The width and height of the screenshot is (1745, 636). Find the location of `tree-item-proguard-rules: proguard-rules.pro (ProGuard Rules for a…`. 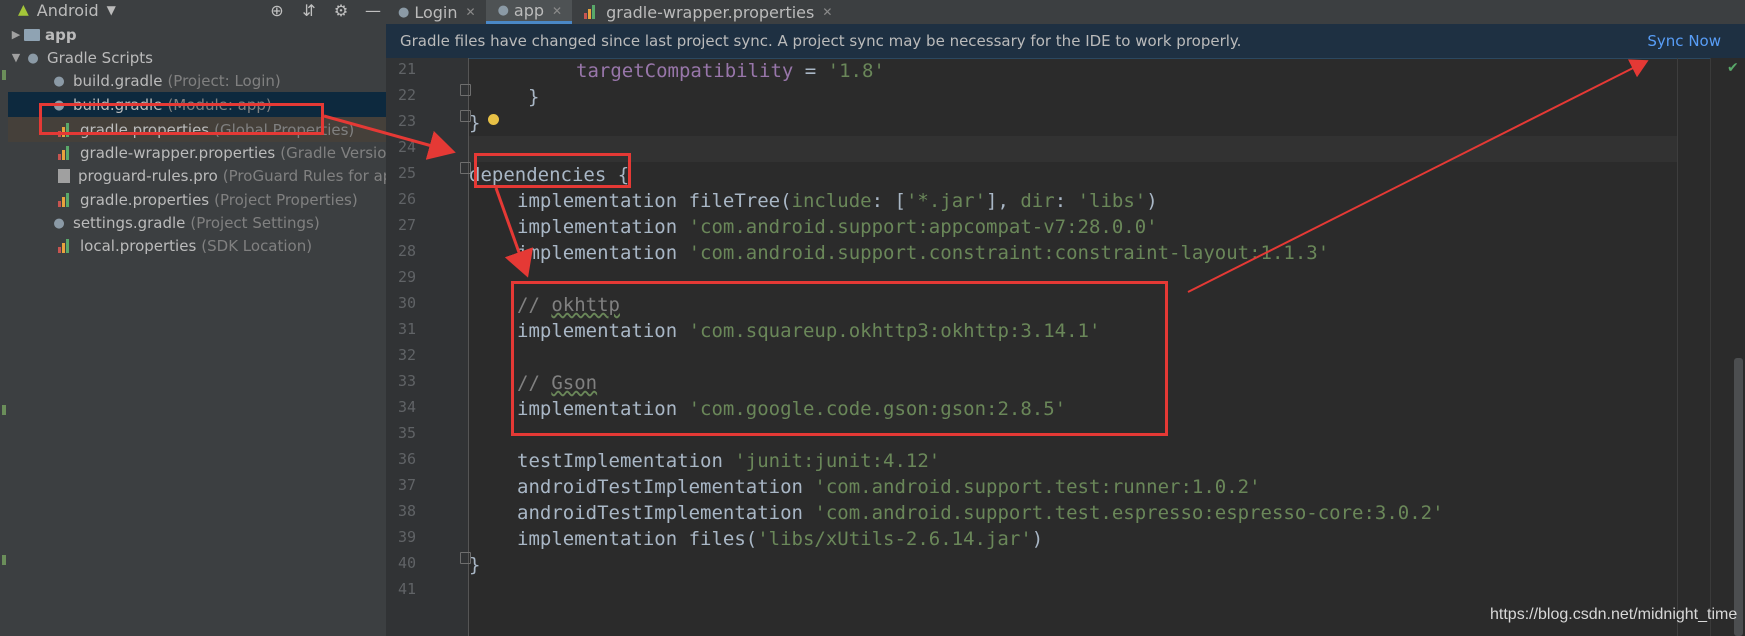

tree-item-proguard-rules: proguard-rules.pro (ProGuard Rules for a… is located at coordinates (197, 175).